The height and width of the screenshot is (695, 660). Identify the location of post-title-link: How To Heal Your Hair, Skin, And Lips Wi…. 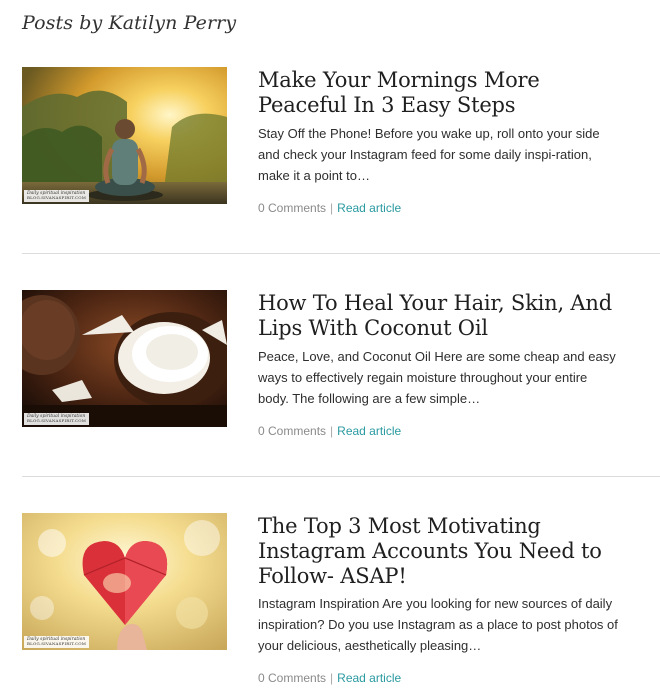
(435, 315).